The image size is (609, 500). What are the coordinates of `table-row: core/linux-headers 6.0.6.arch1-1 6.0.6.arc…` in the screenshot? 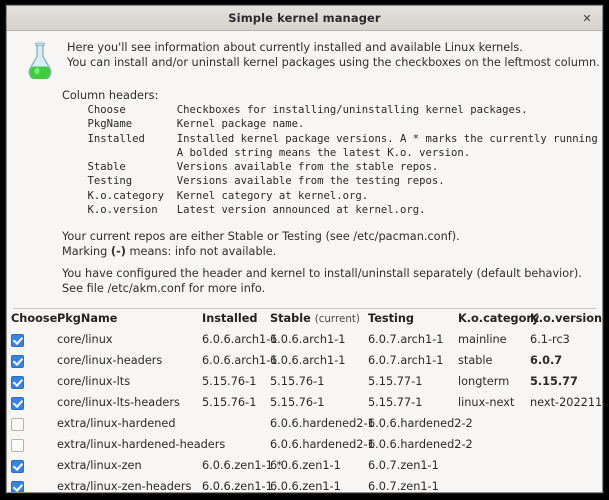 It's located at (305, 360).